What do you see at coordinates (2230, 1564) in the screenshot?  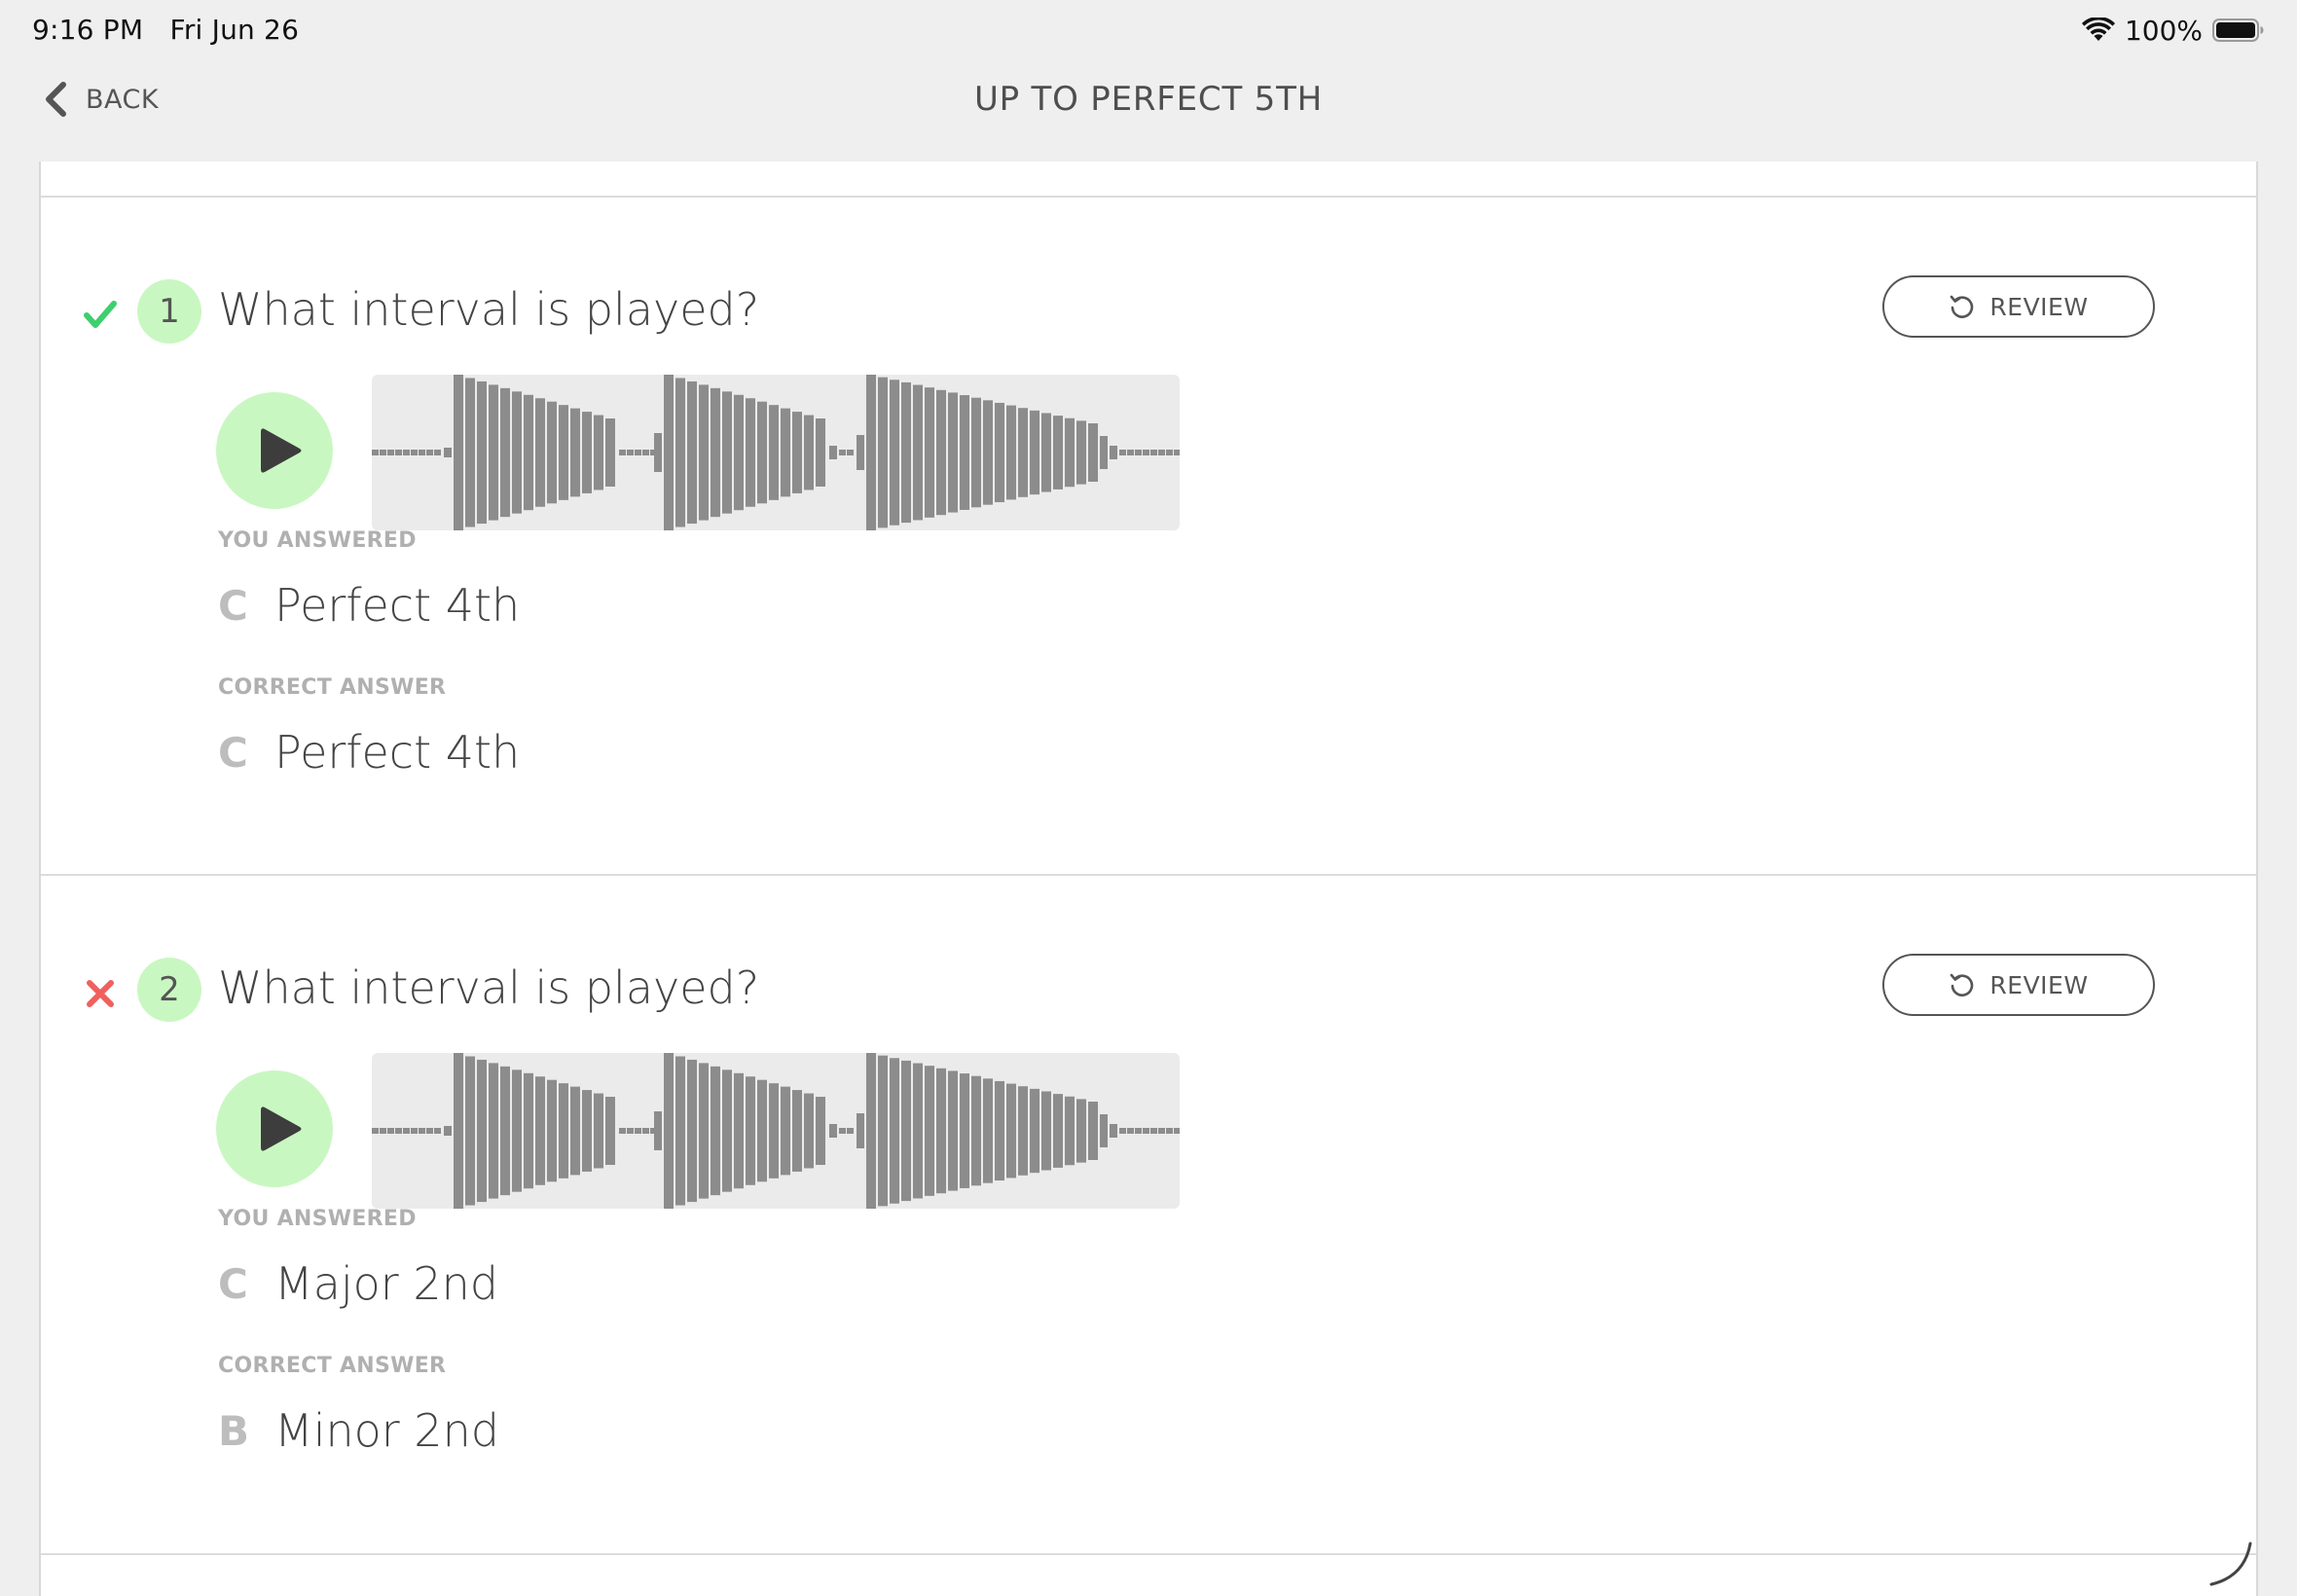 I see `resize-handle-icon` at bounding box center [2230, 1564].